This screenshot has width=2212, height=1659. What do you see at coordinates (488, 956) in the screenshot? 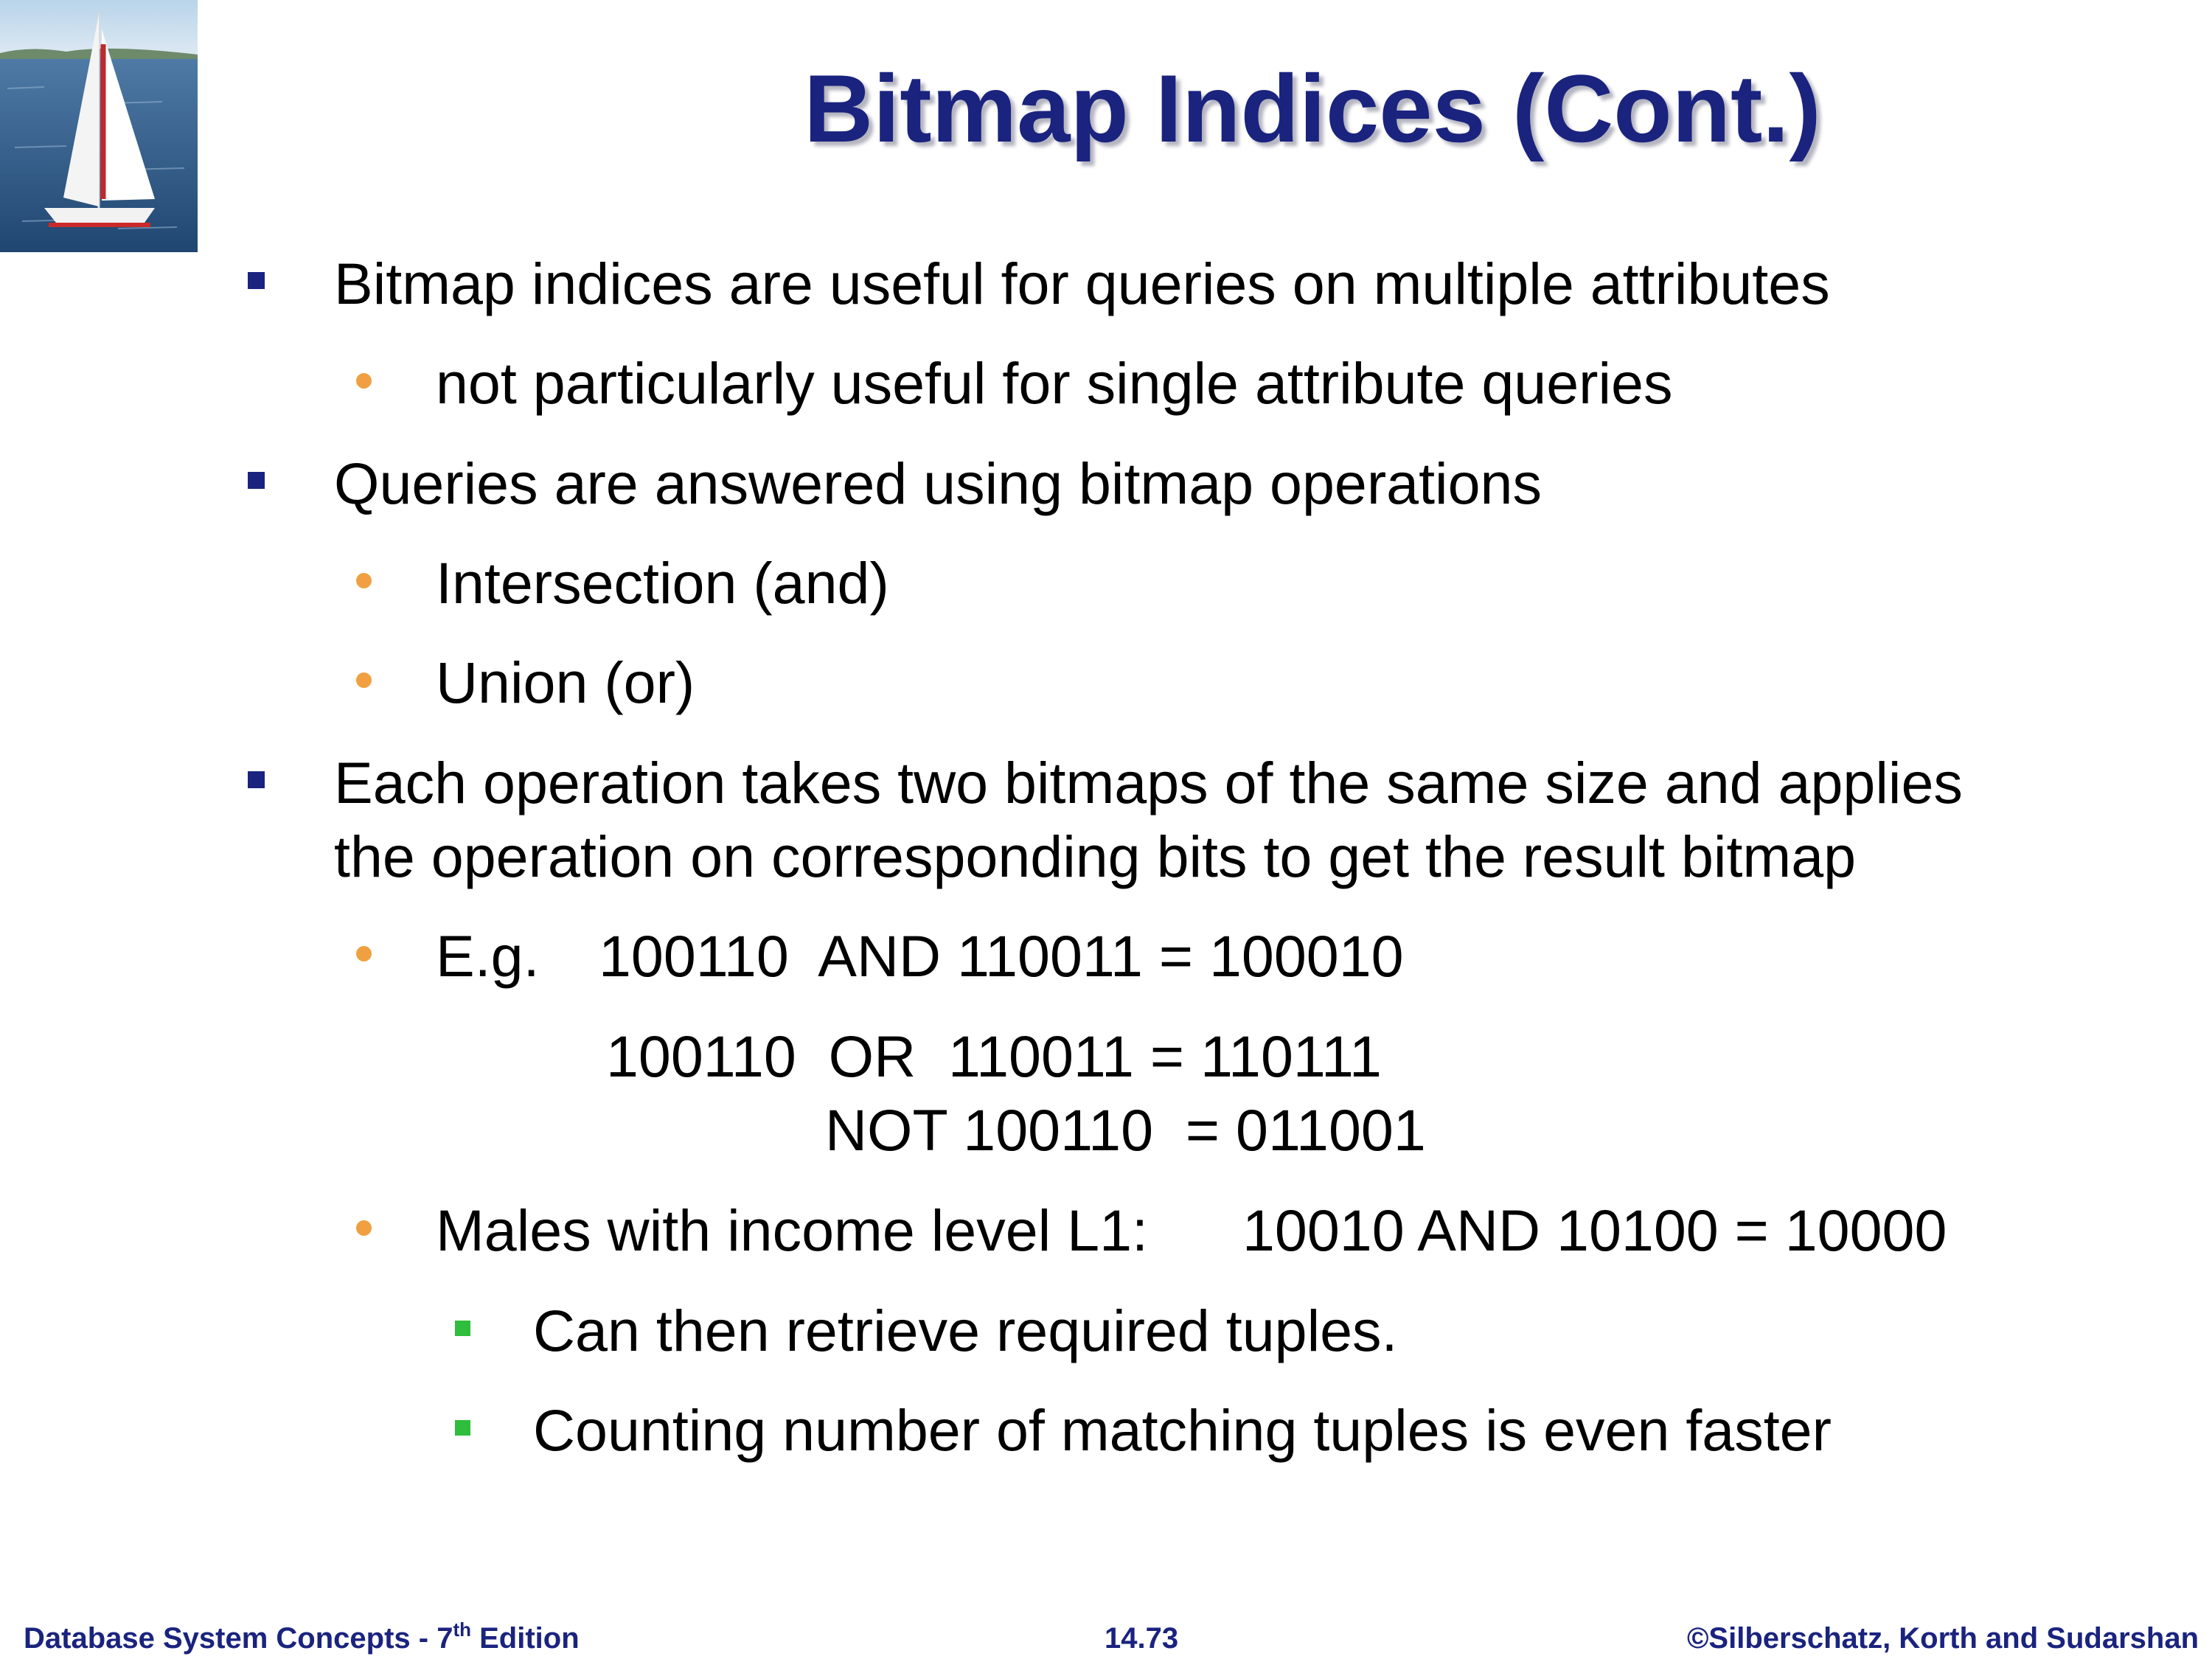
I see `example-prefix: E.g.` at bounding box center [488, 956].